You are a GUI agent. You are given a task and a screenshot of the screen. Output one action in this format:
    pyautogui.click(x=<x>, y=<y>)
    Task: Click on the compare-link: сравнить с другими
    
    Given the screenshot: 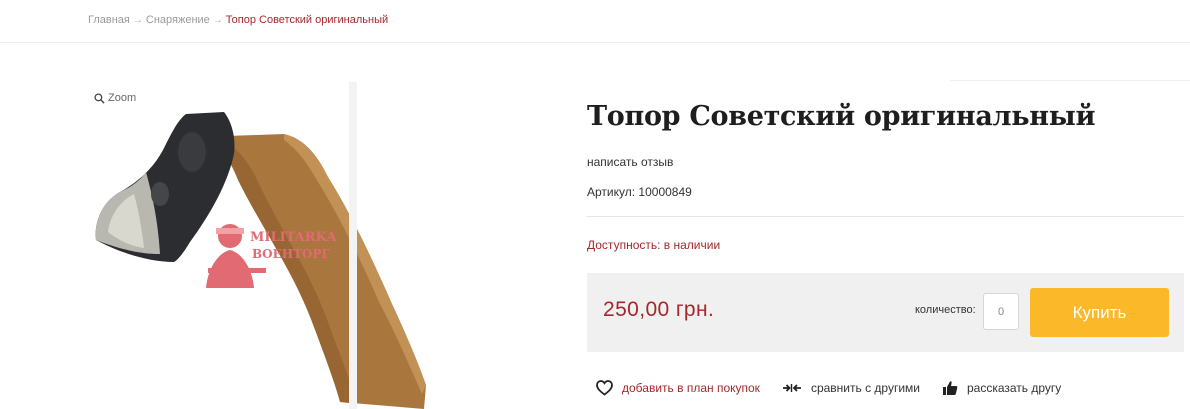 What is the action you would take?
    pyautogui.click(x=851, y=388)
    